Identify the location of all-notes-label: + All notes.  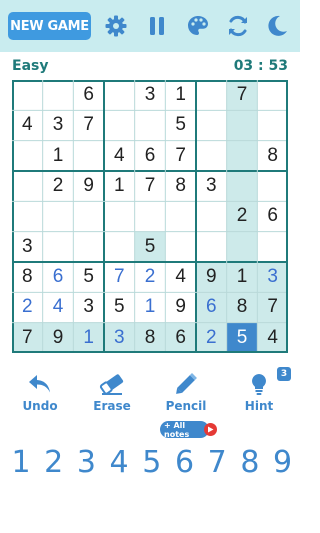
(177, 429).